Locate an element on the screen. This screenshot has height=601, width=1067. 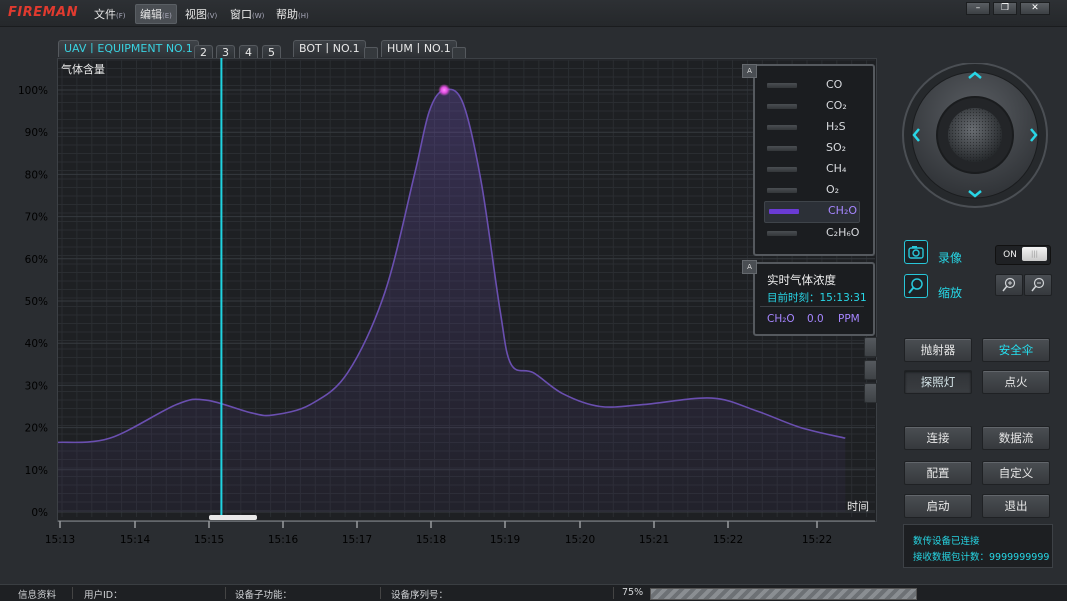
legend-pin-button: A is located at coordinates (749, 71).